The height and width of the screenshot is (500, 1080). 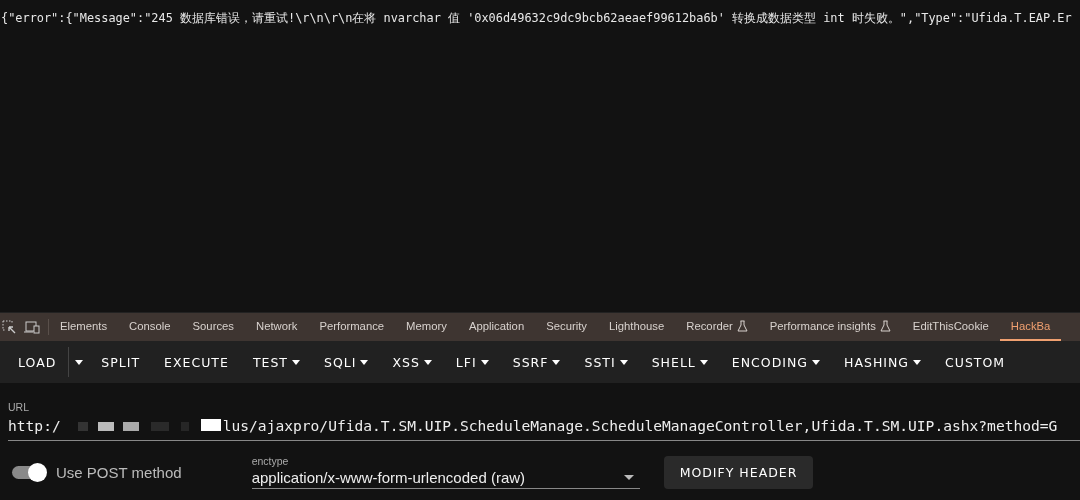 I want to click on devtools-tab: Application, so click(x=496, y=327).